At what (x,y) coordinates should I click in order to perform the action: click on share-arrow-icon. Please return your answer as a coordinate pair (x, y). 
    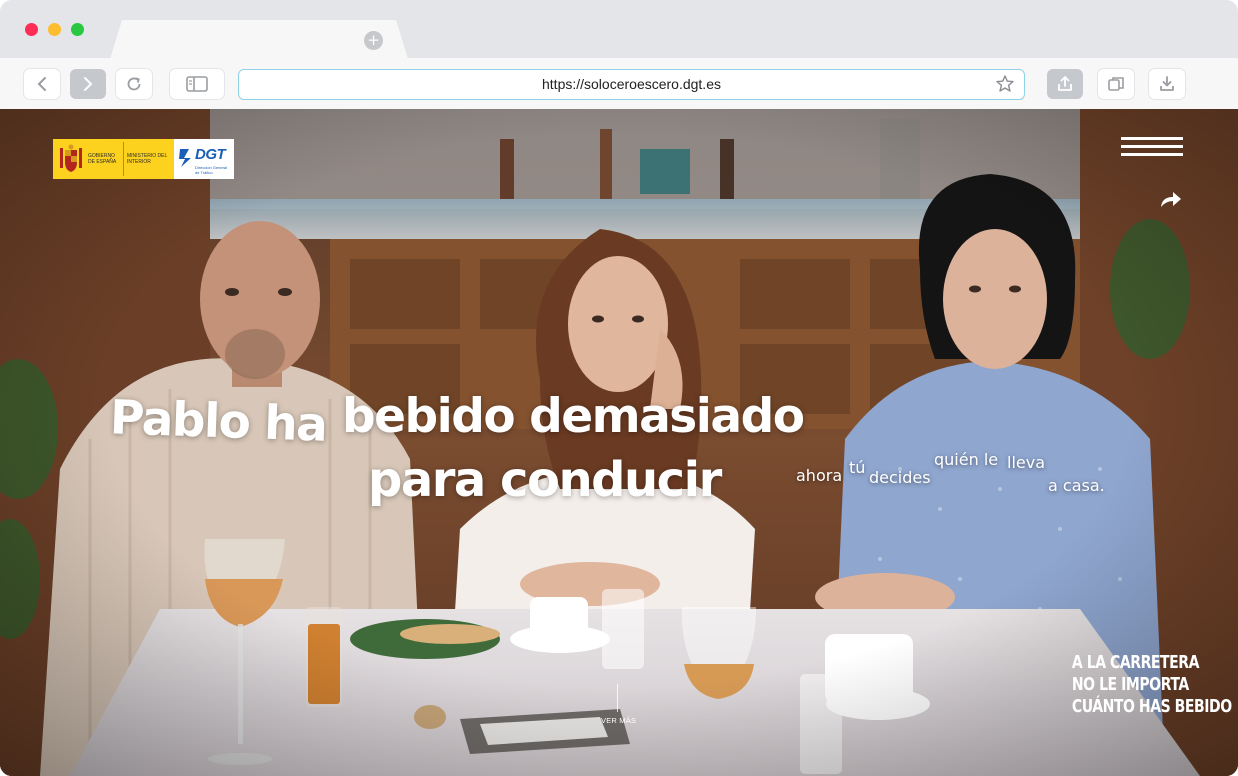
    Looking at the image, I should click on (1171, 199).